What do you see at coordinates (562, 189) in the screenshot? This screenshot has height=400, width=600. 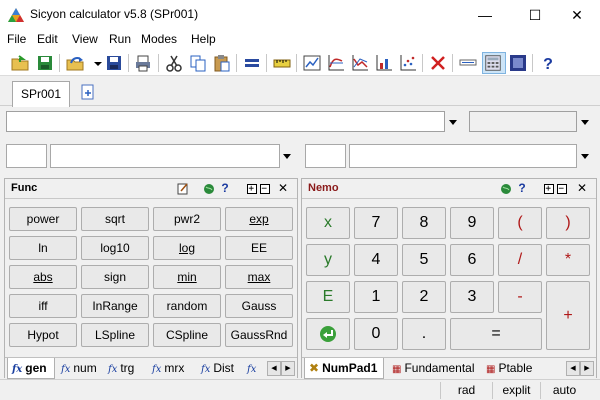 I see `nemo-collapse-icon` at bounding box center [562, 189].